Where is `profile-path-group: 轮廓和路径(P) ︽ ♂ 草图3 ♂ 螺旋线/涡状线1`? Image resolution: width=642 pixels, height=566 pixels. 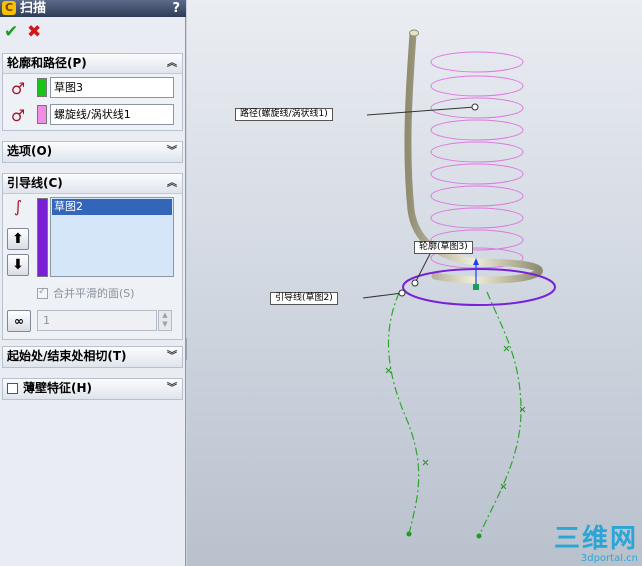
profile-path-group: 轮廓和路径(P) ︽ ♂ 草图3 ♂ 螺旋线/涡状线1 is located at coordinates (92, 92).